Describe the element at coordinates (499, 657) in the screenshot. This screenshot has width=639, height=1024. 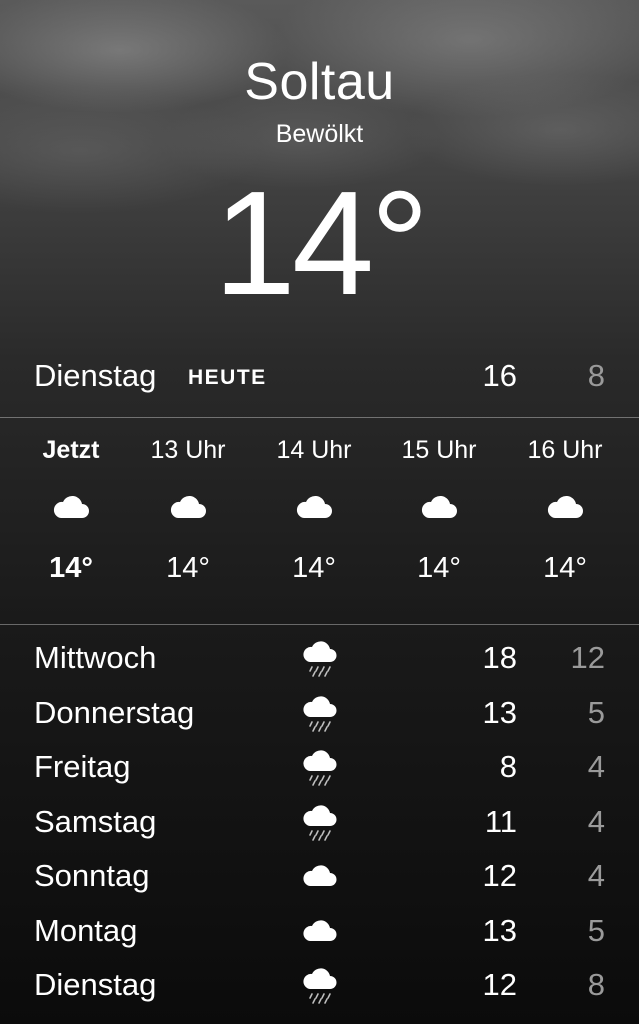
I see `daily-high-temp: 18` at that location.